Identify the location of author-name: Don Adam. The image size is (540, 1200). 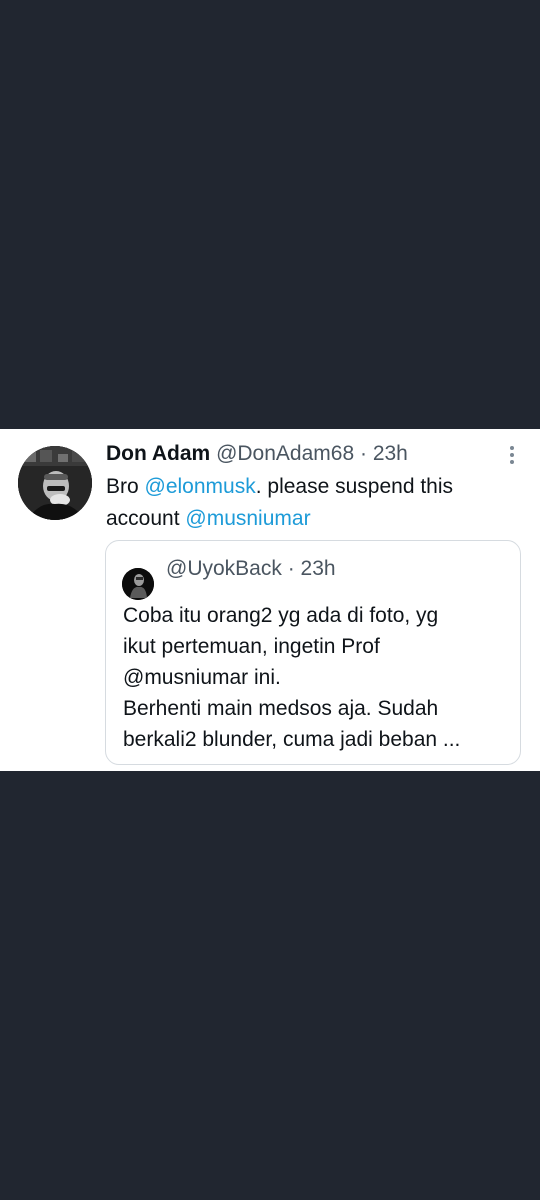
(158, 453).